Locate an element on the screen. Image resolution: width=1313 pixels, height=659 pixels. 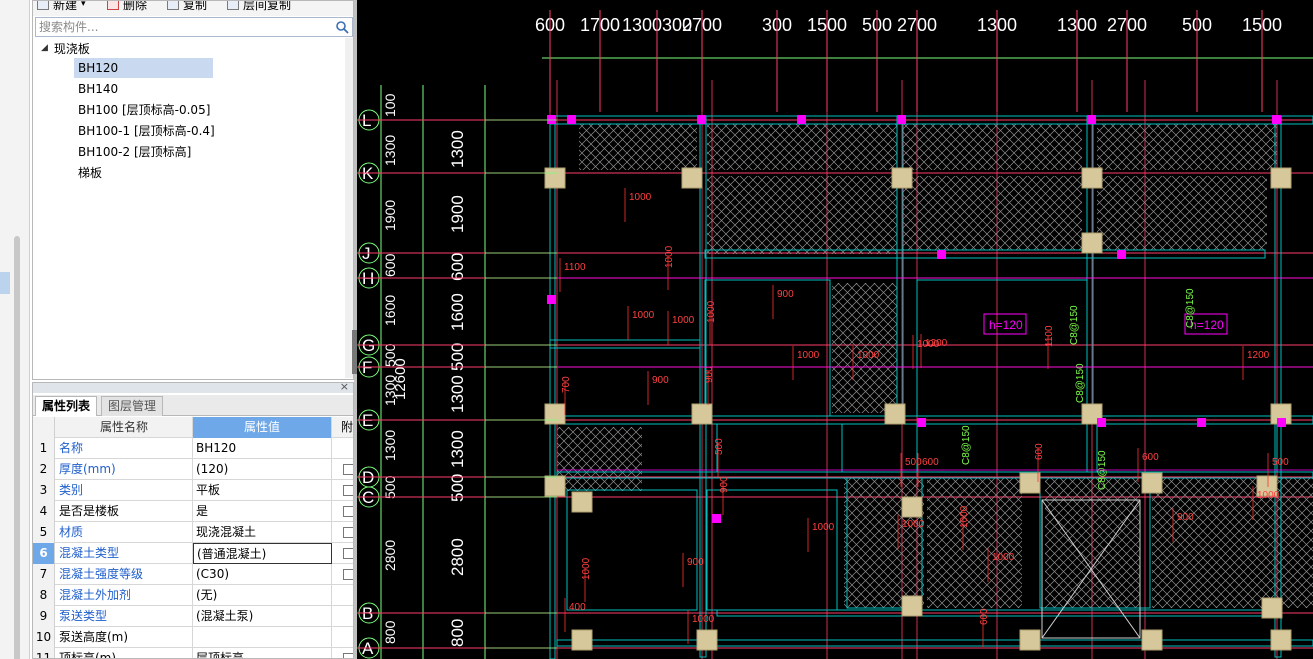
property-value is located at coordinates (262, 637).